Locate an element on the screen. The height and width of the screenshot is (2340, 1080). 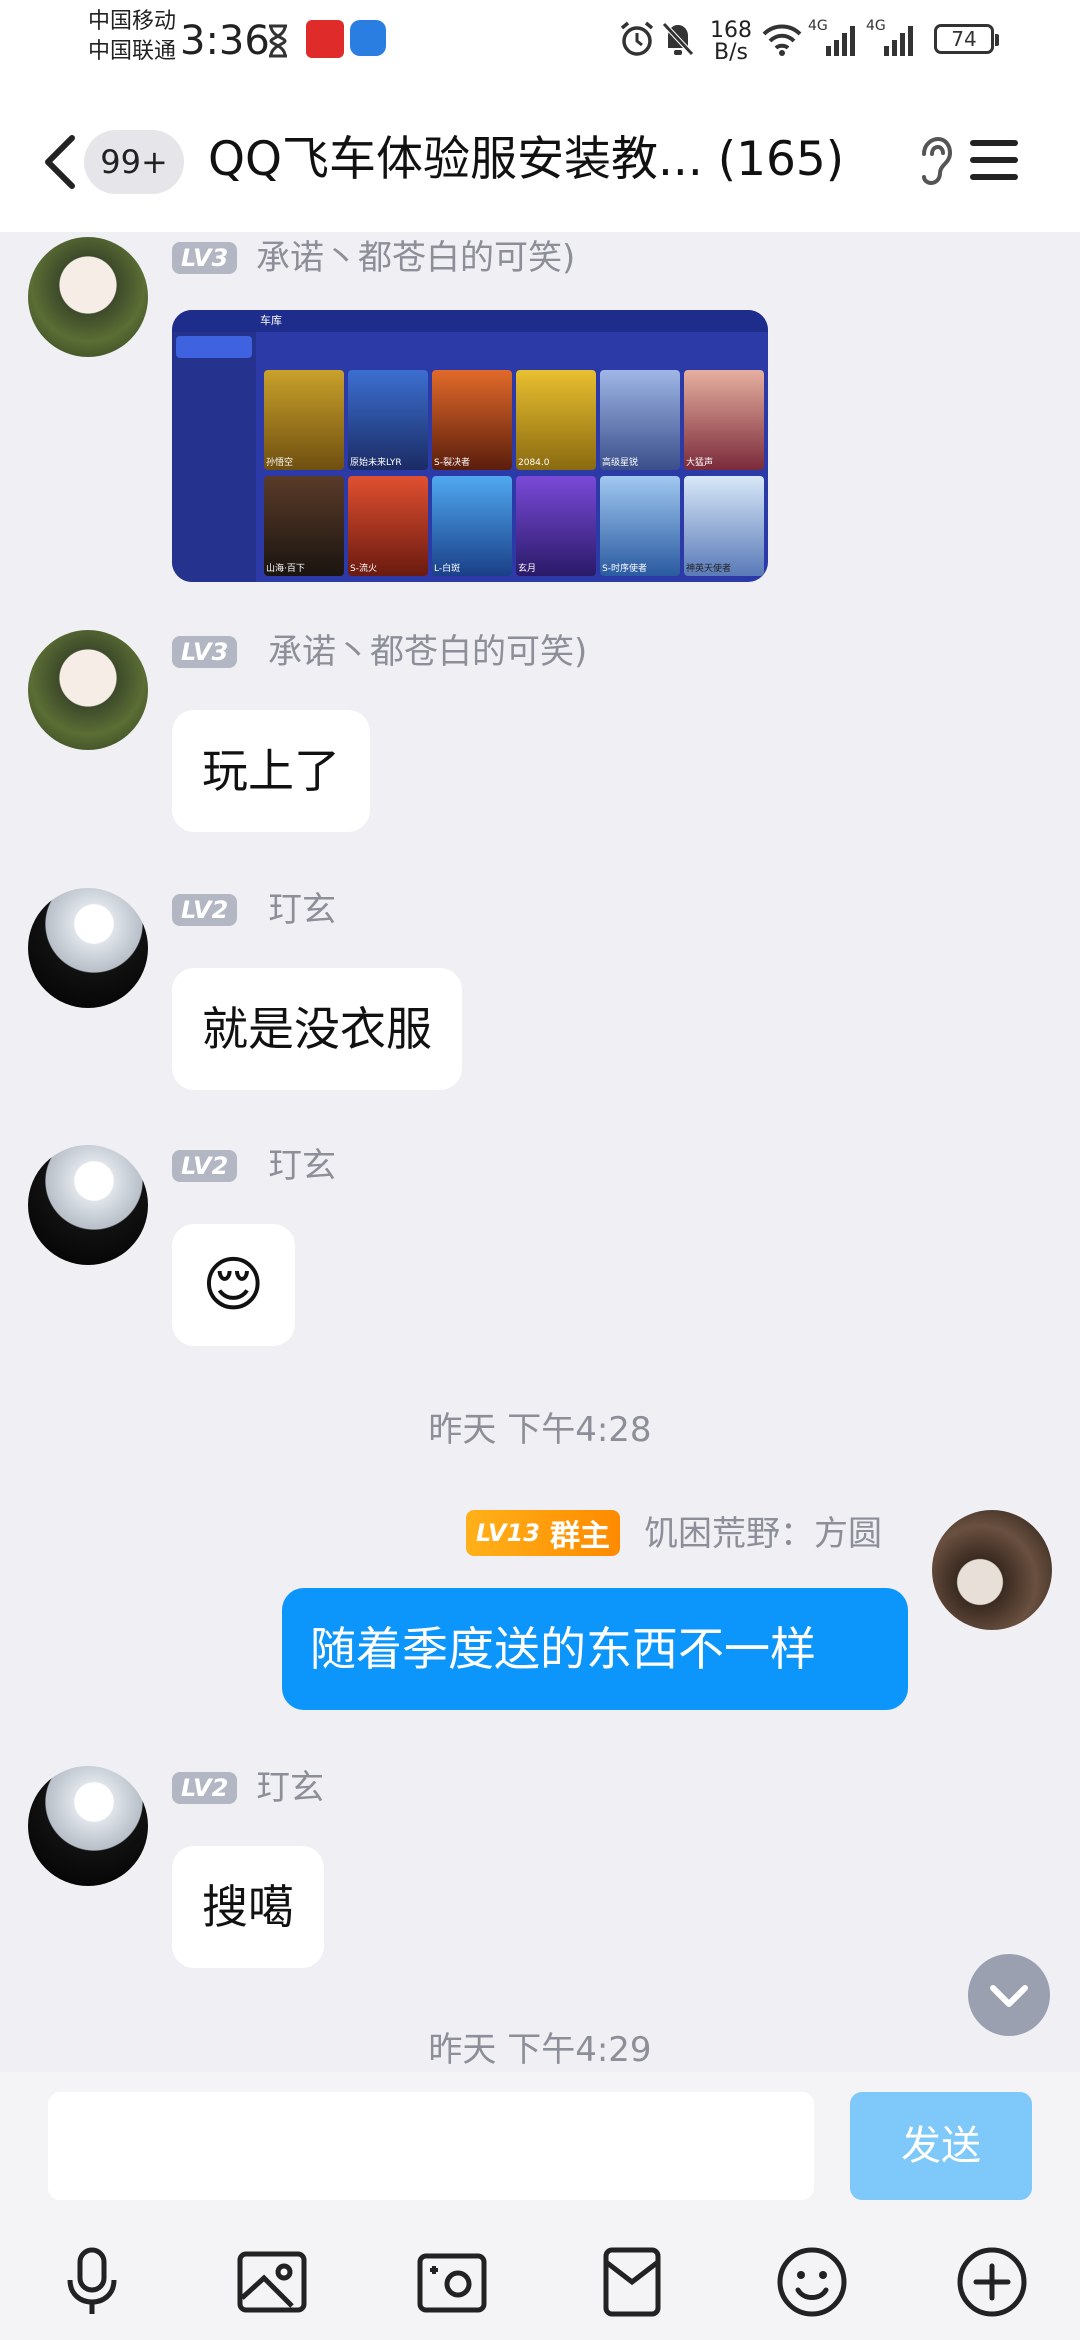
timestamp: 昨天 下午4:29 is located at coordinates (540, 2050).